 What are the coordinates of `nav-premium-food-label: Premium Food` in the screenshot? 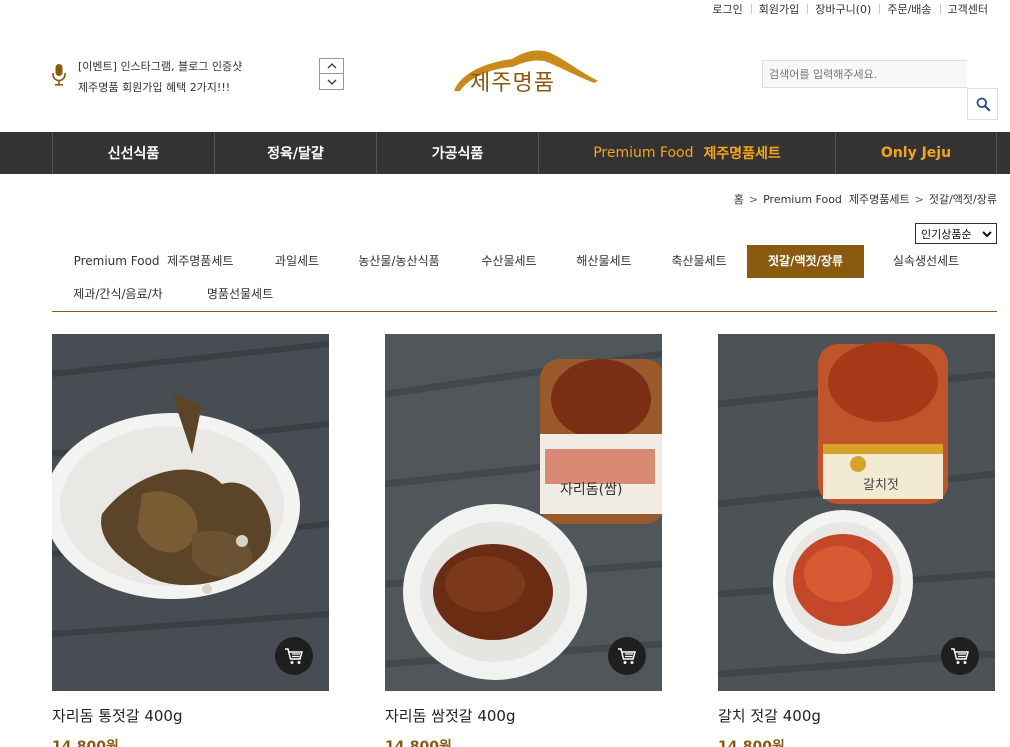 It's located at (643, 153).